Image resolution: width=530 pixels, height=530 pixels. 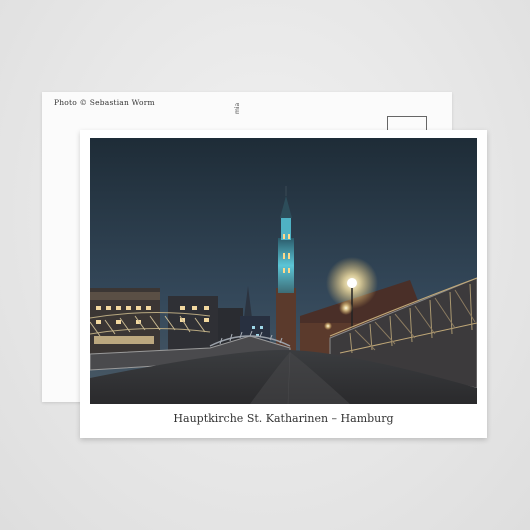 I want to click on caption: Hauptkirche St. Katharinen – Hamburg, so click(x=283, y=418).